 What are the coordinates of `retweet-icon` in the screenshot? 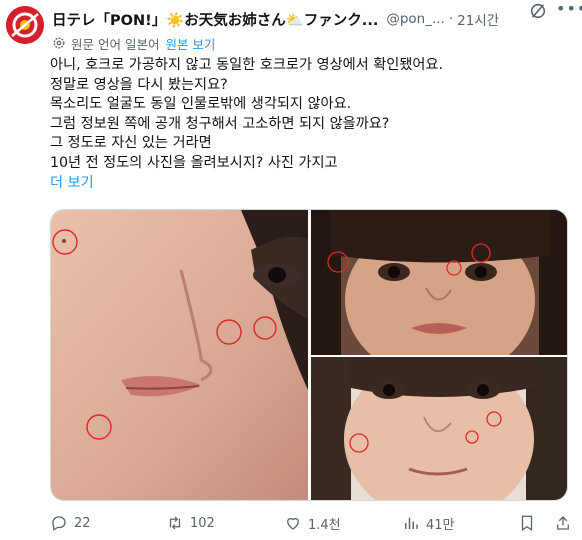 It's located at (175, 523).